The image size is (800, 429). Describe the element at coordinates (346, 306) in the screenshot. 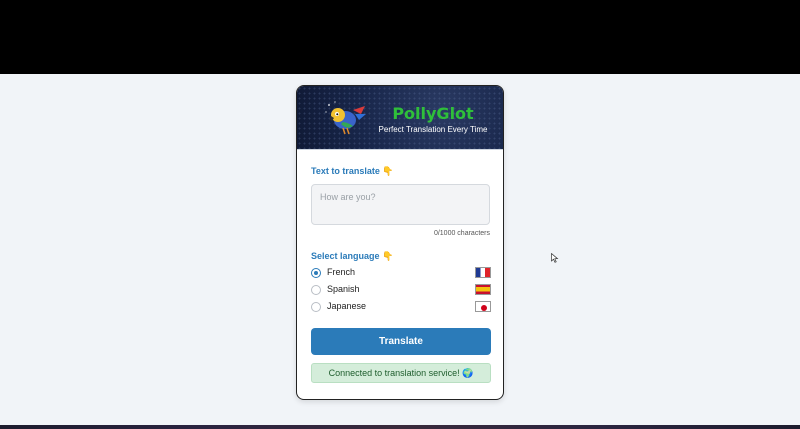

I see `language-name: Japanese` at that location.